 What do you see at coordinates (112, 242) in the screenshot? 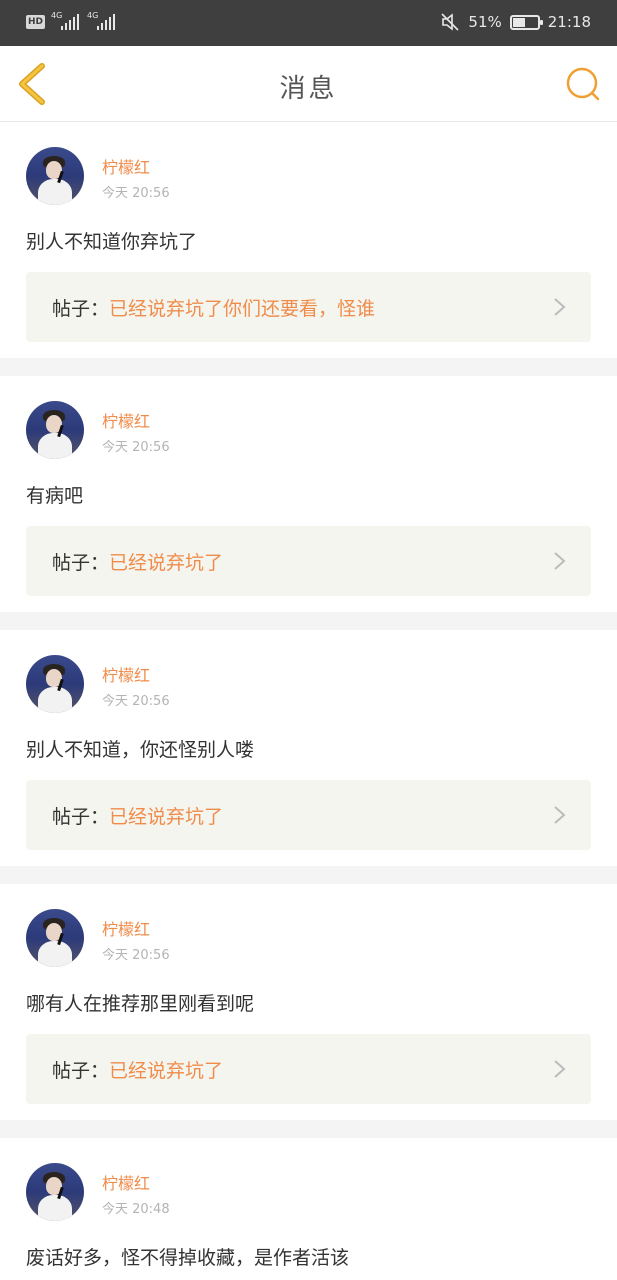
I see `comment-text: 别人不知道你弃坑了` at bounding box center [112, 242].